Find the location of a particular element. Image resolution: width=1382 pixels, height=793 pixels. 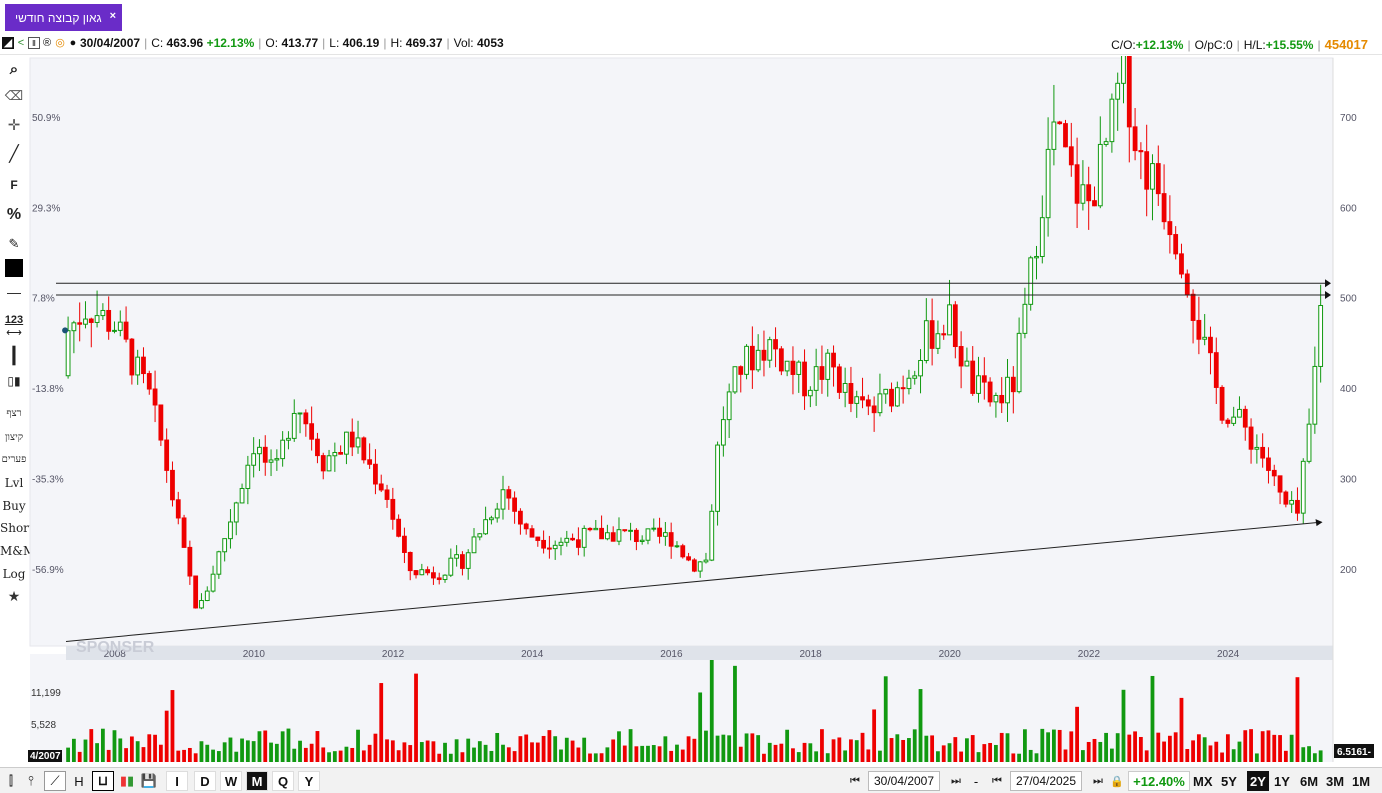

hl-icon: H is located at coordinates (79, 781).